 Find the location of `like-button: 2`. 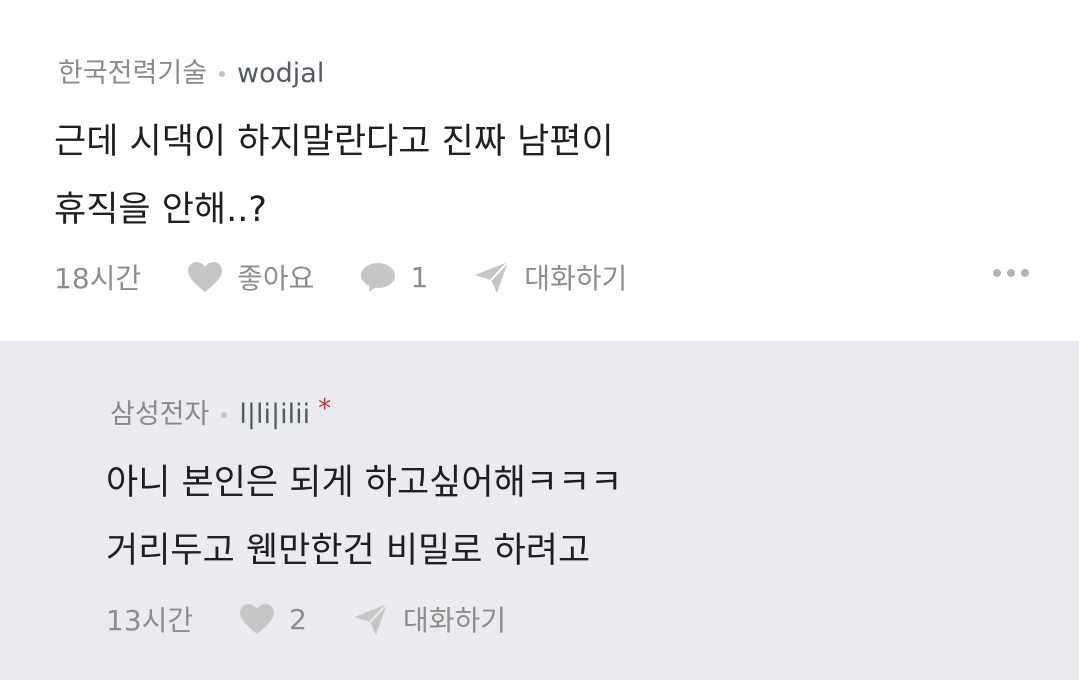

like-button: 2 is located at coordinates (273, 619).